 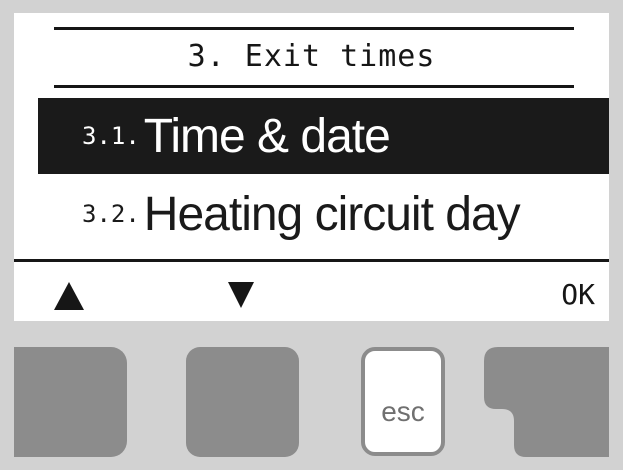 What do you see at coordinates (403, 411) in the screenshot?
I see `esc-button-label: esc` at bounding box center [403, 411].